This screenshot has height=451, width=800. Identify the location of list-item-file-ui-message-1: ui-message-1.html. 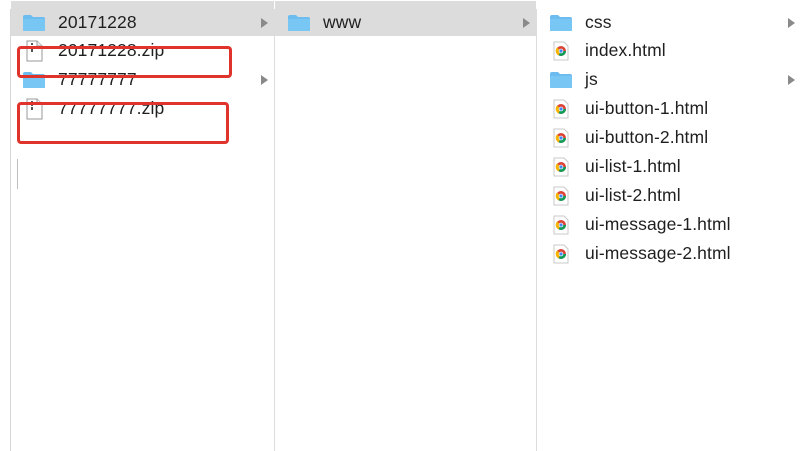
(668, 224).